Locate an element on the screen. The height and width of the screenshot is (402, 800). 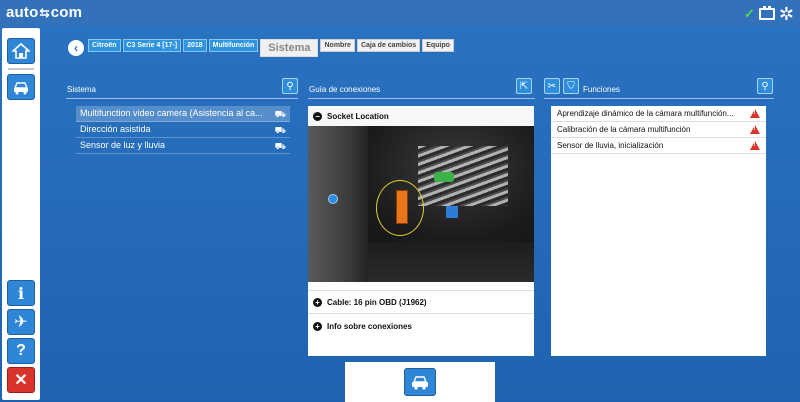
top-bar: auto⇆com ✓ ✲ is located at coordinates (400, 13).